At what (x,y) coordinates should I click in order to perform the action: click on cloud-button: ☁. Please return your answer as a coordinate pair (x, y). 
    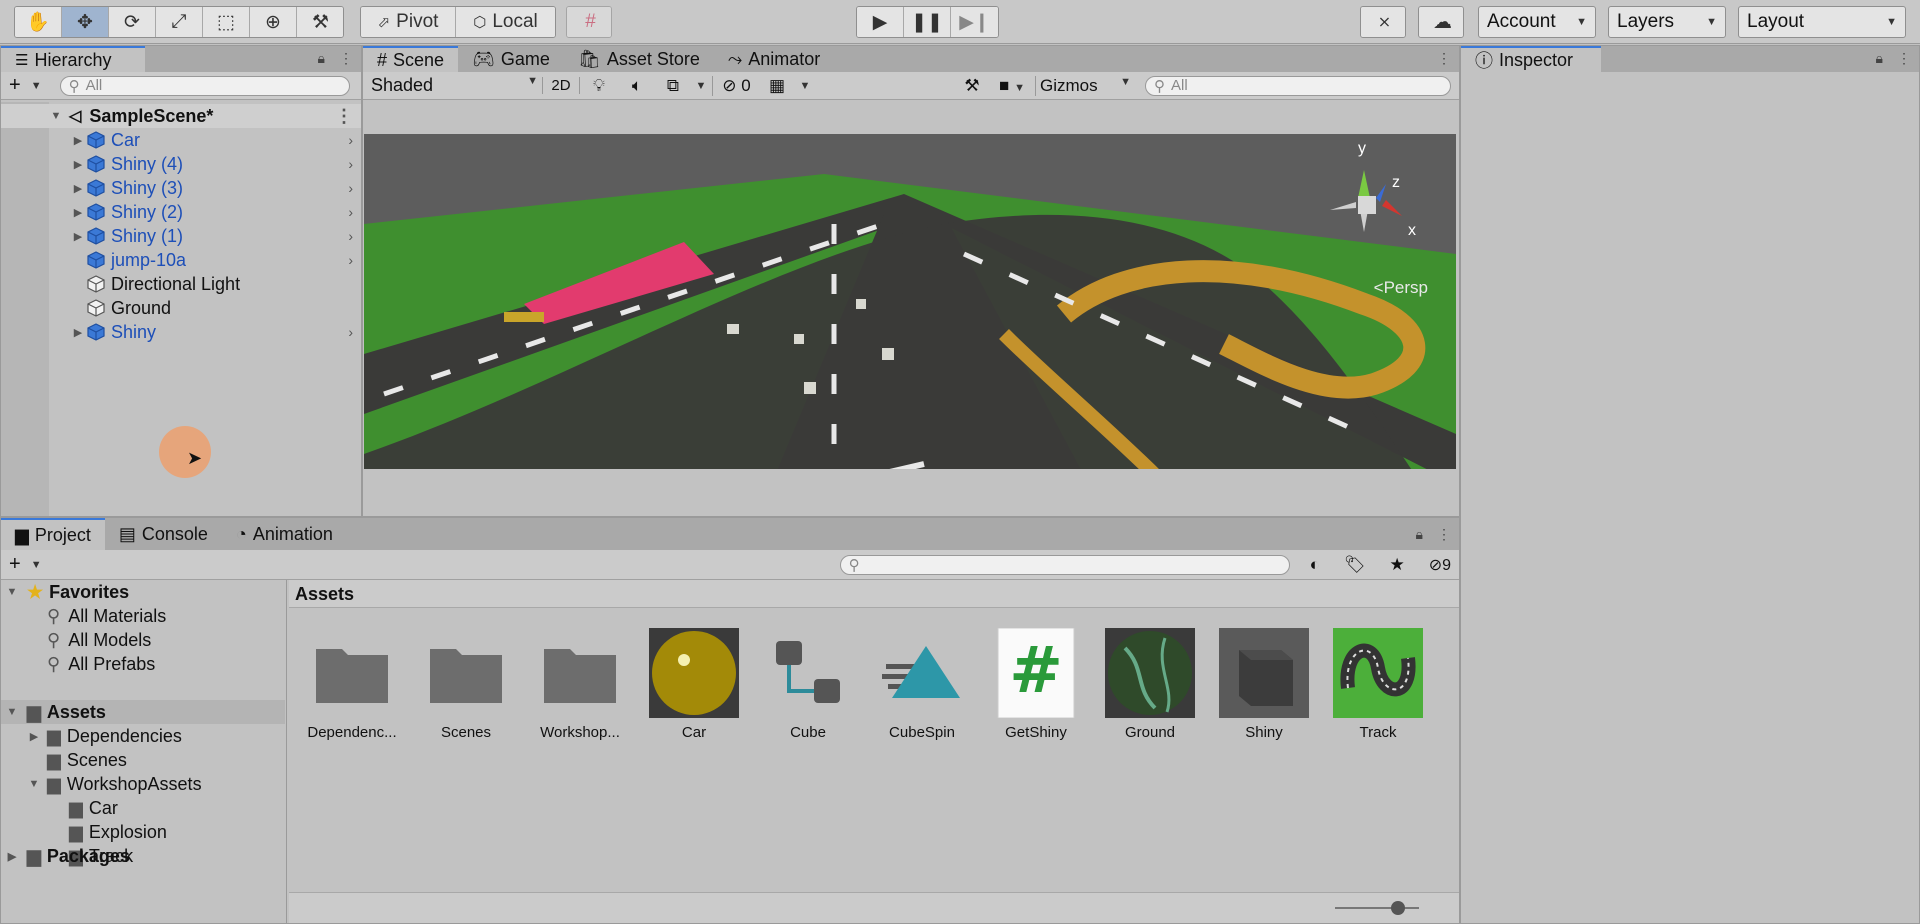
    Looking at the image, I should click on (1441, 22).